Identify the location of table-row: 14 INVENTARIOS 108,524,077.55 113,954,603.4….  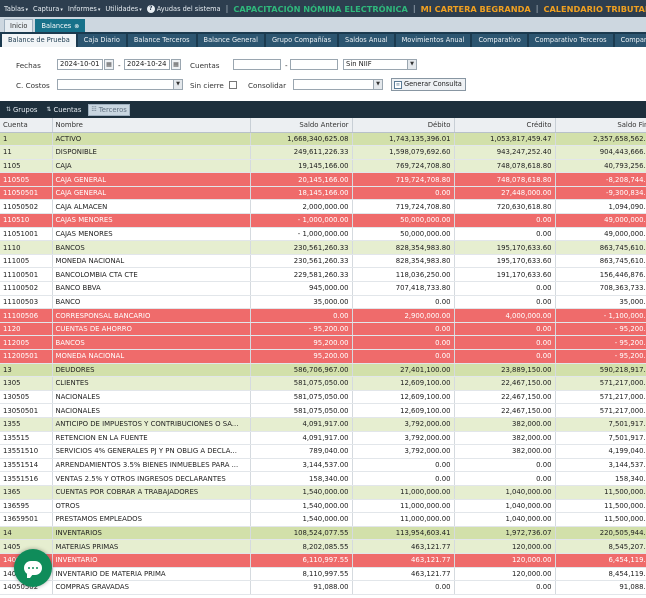
(323, 533).